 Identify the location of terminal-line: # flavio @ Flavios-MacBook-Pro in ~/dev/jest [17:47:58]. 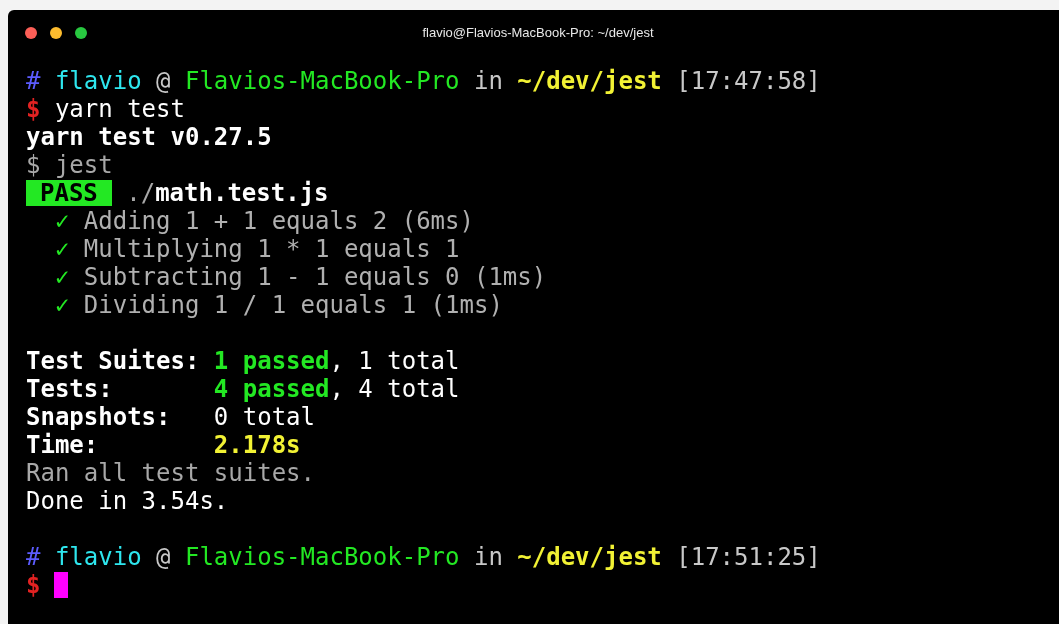
(423, 81).